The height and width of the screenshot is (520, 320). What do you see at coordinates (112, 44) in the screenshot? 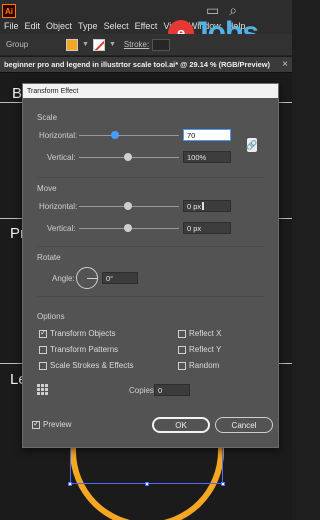
I see `stroke-dropdown-icon: ▼` at bounding box center [112, 44].